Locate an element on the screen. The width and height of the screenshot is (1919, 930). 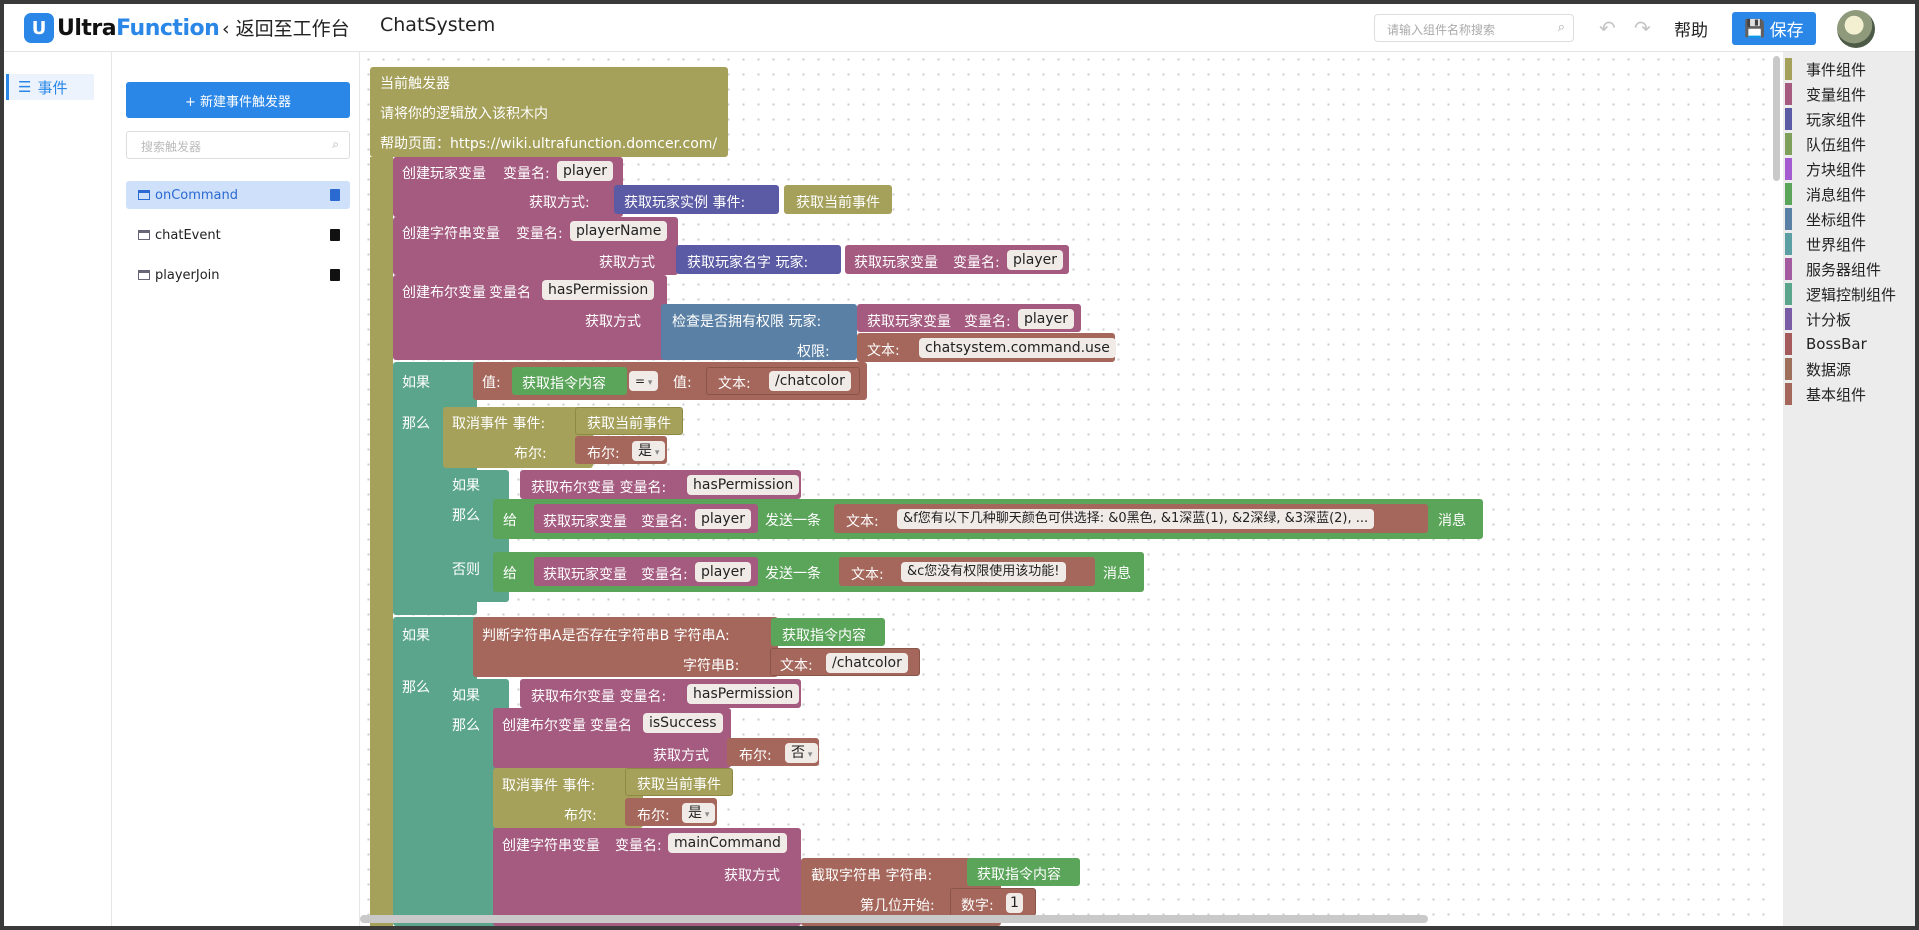
palette-category: BossBar is located at coordinates (1825, 344).